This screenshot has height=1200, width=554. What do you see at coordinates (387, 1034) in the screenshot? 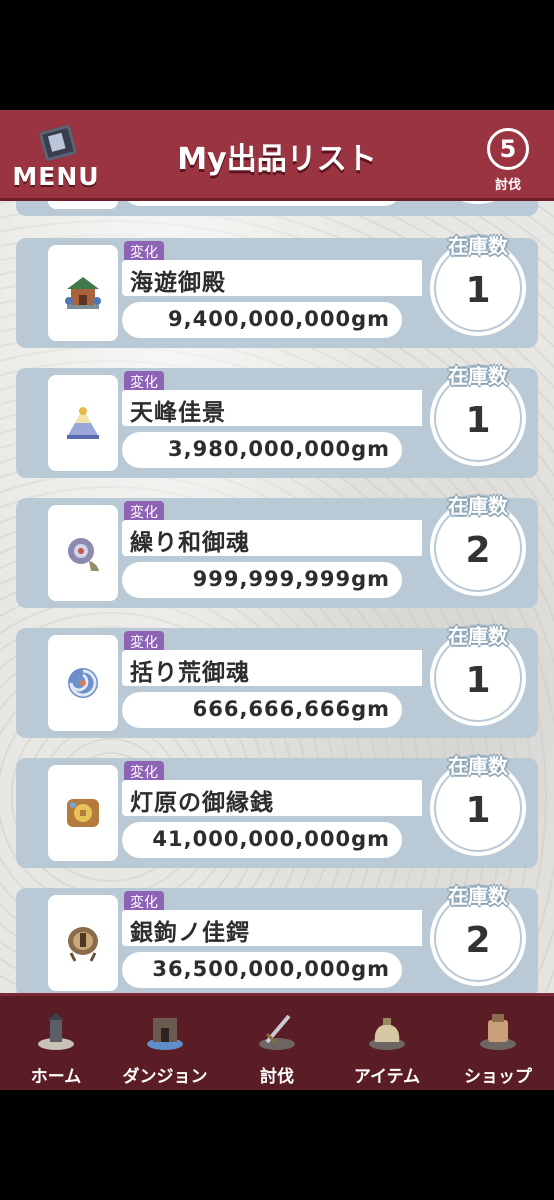
I see `item-bag-icon` at bounding box center [387, 1034].